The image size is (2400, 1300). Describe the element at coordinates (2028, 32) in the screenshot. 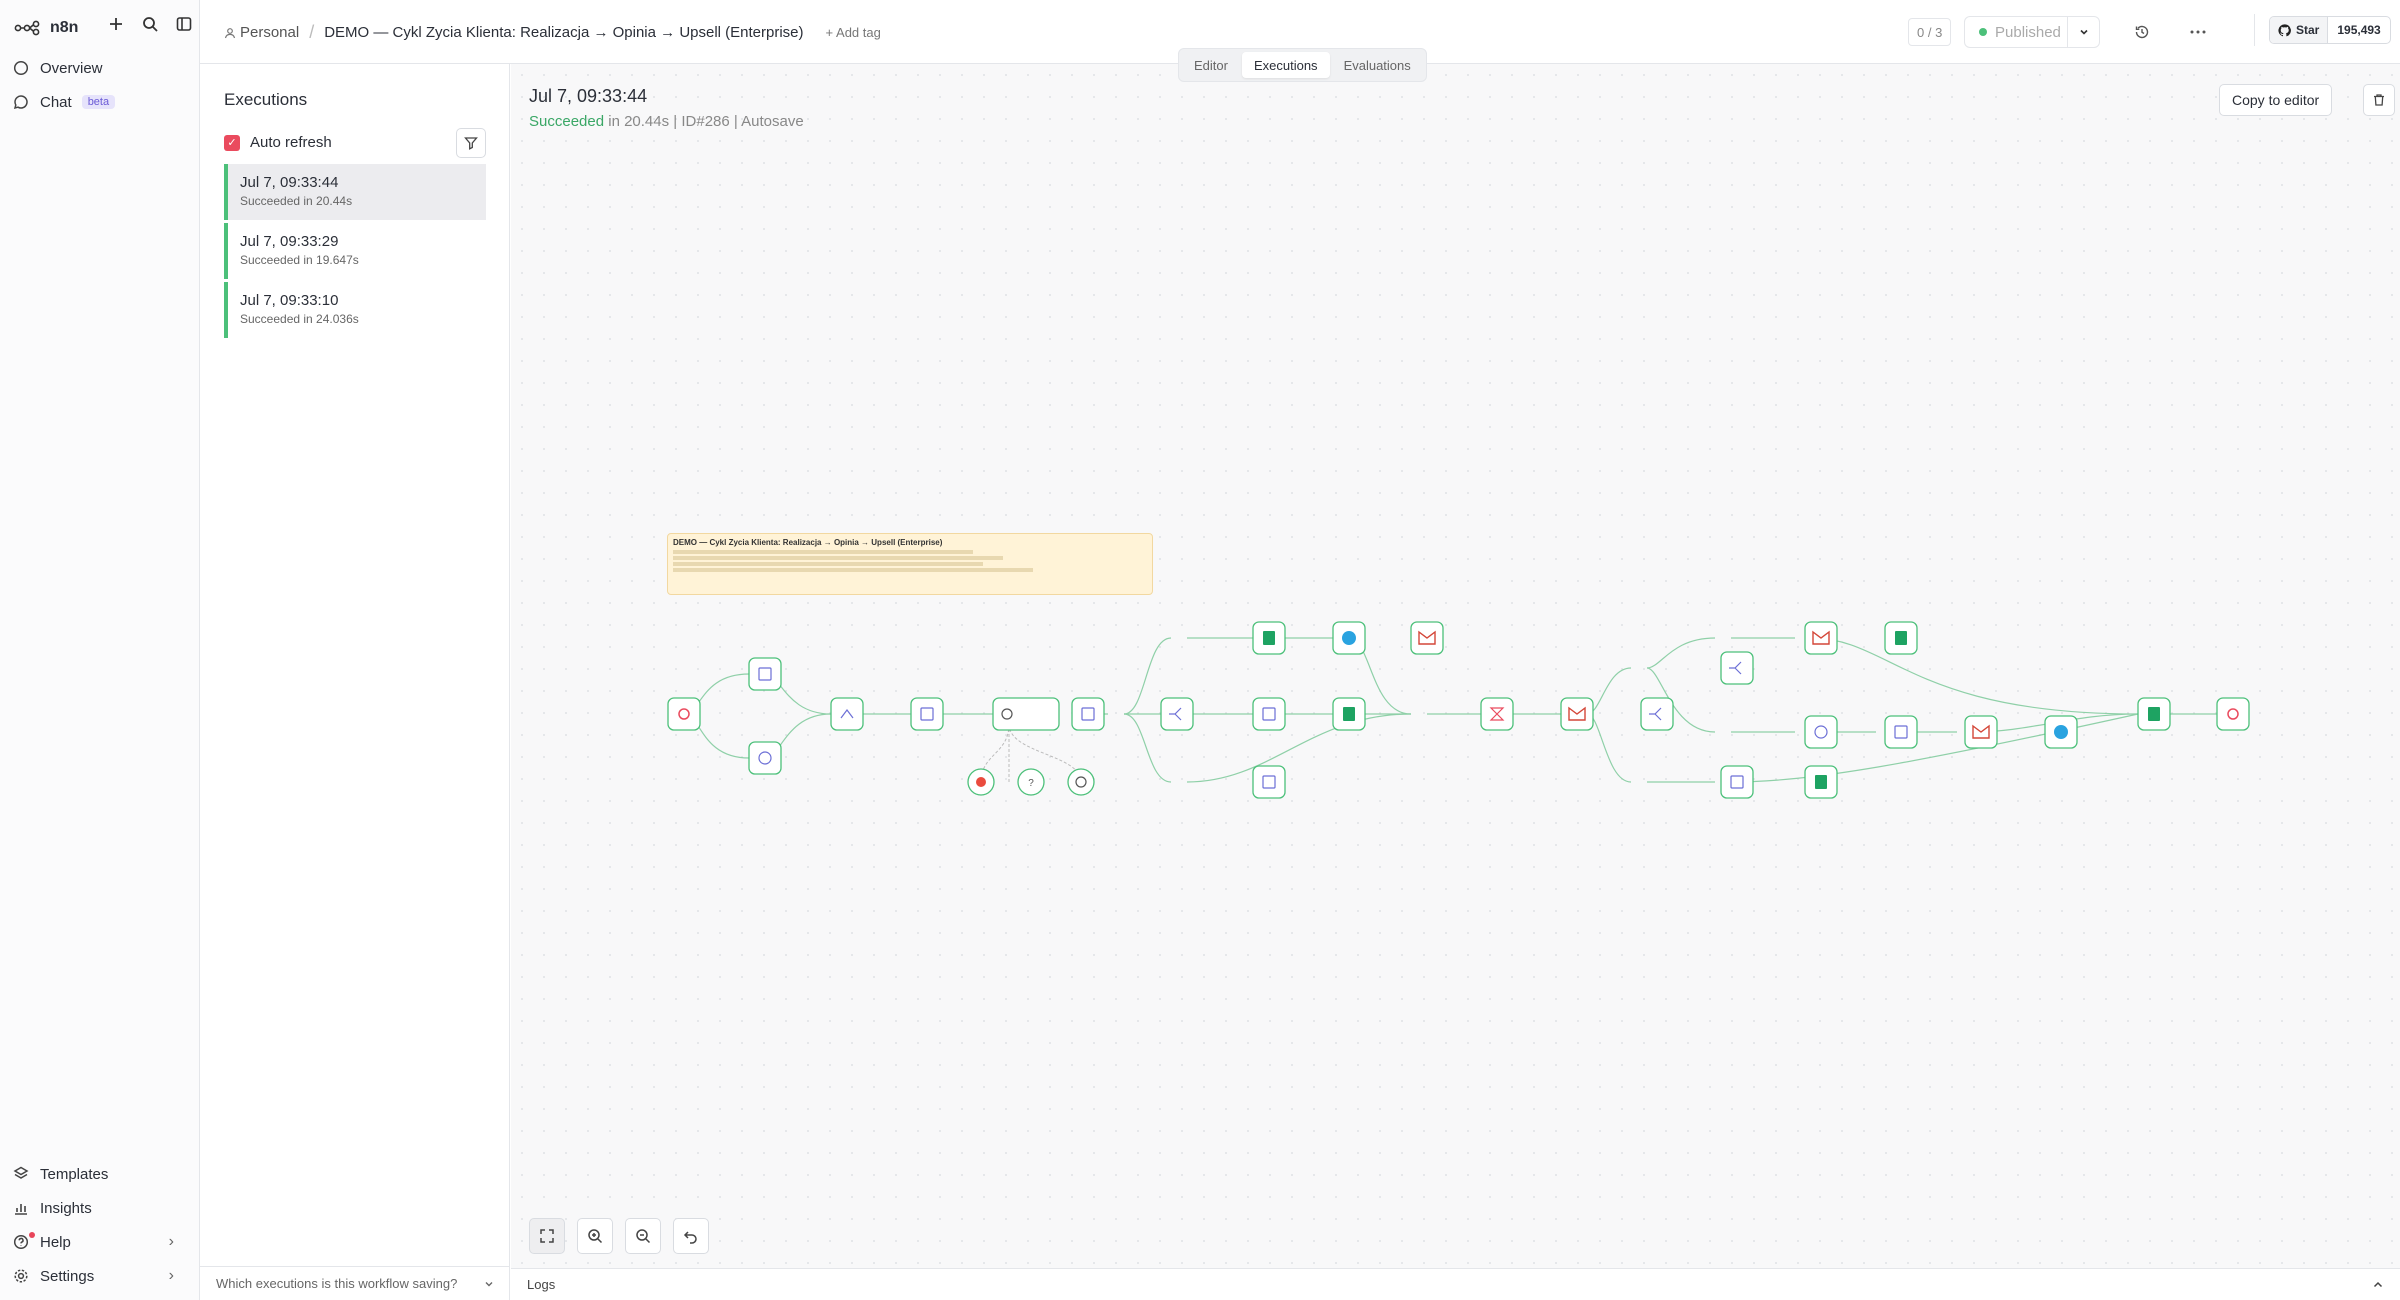

I see `published-label: Published` at that location.